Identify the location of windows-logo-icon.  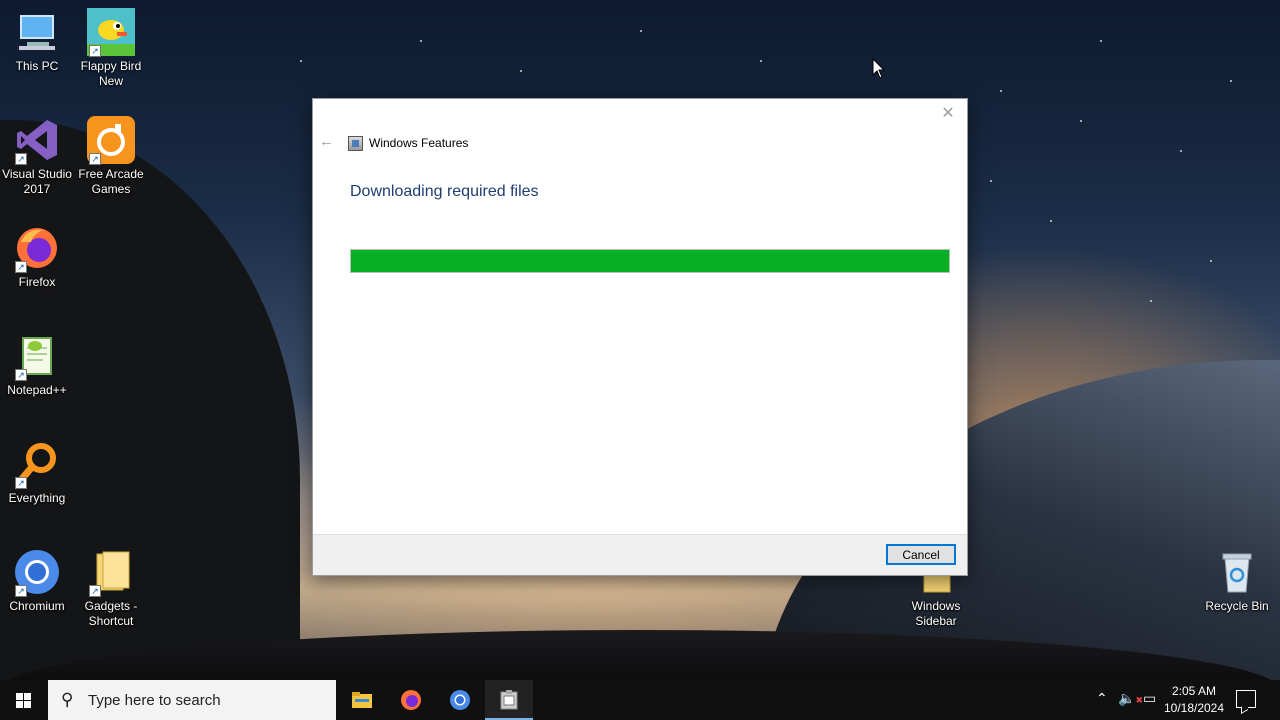
(24, 700).